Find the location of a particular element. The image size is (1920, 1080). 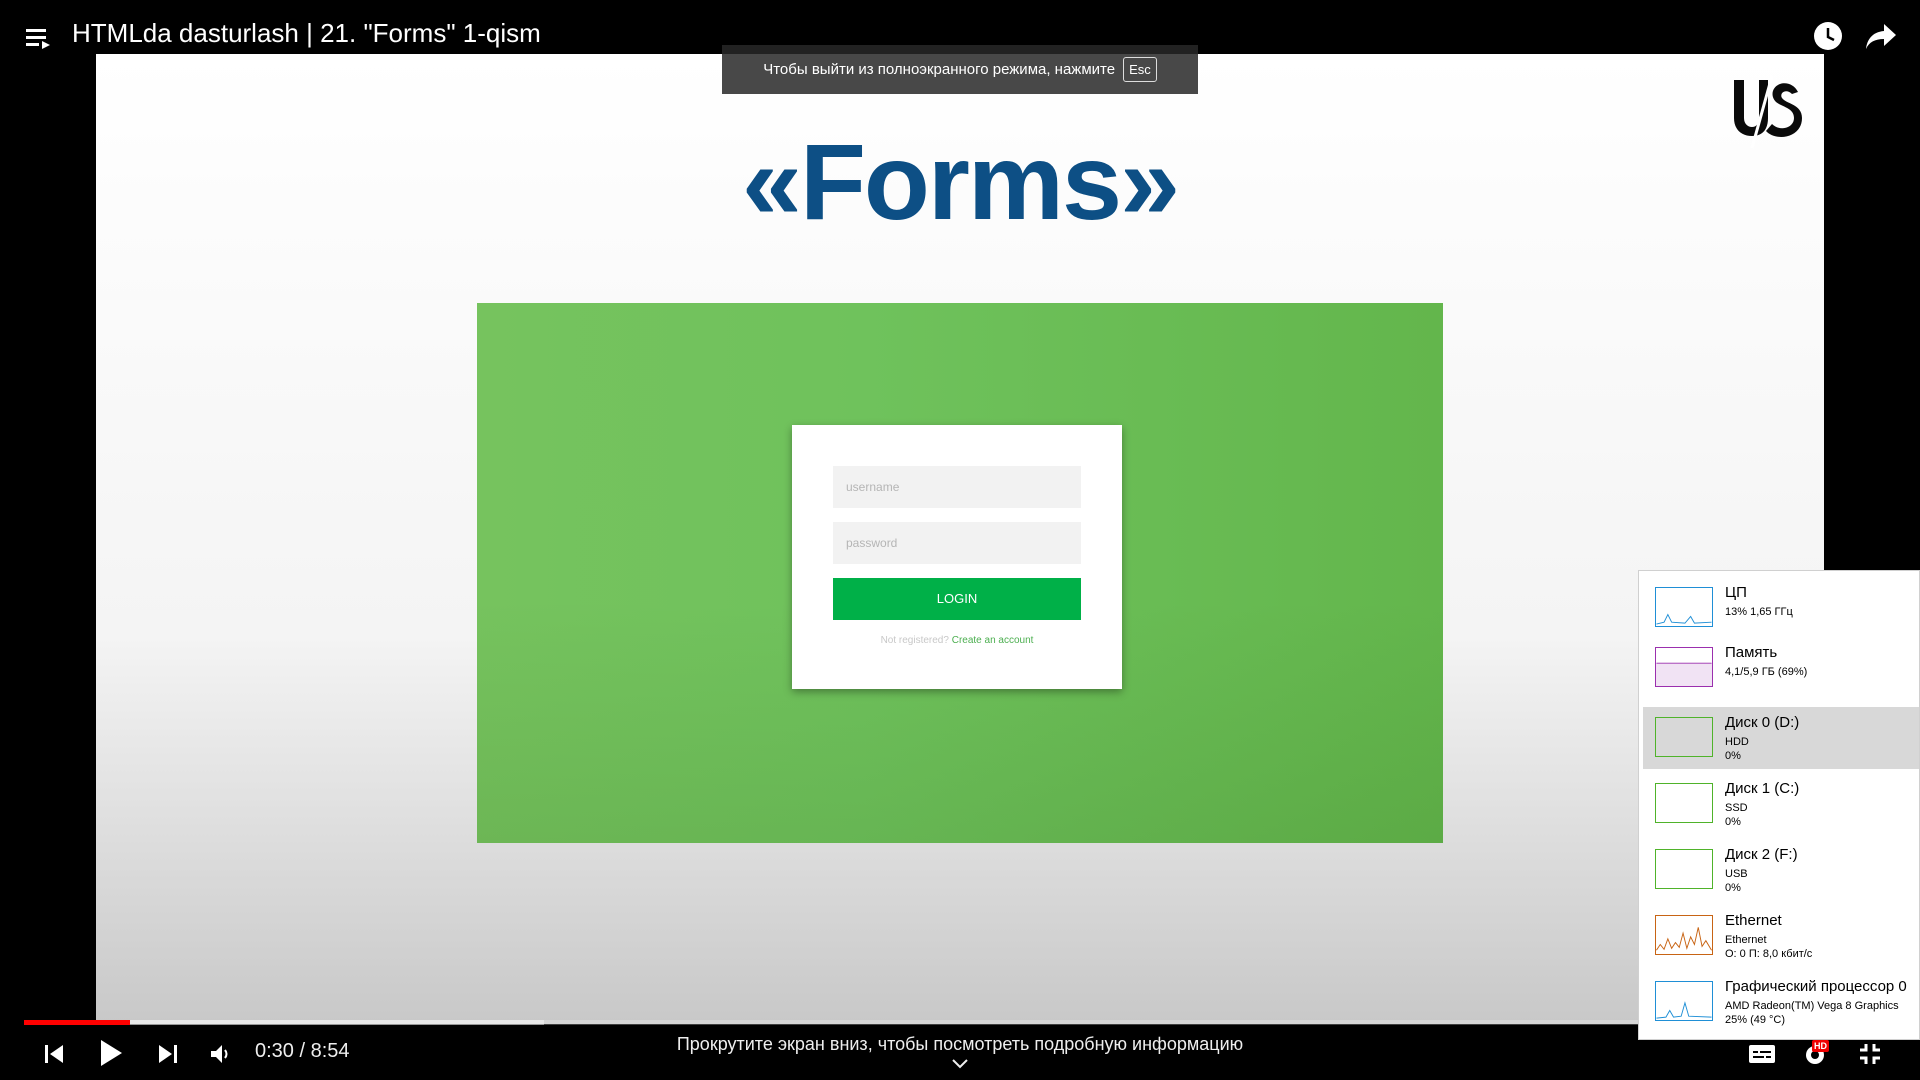

create-account-link: Create an account is located at coordinates (993, 640).